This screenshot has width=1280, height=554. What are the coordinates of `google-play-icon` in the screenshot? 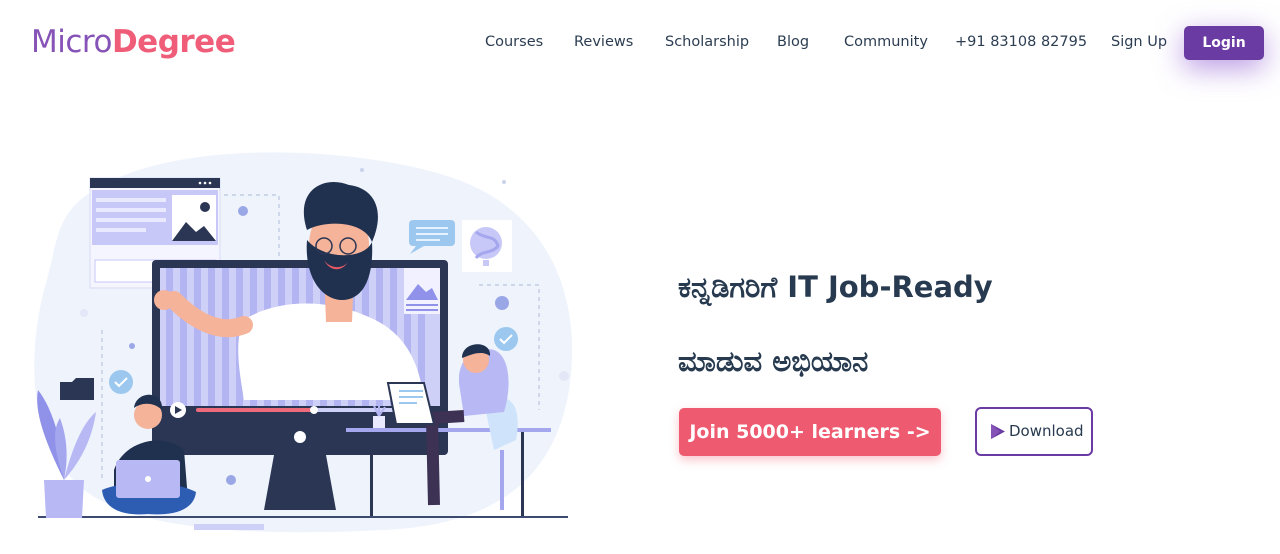 It's located at (998, 431).